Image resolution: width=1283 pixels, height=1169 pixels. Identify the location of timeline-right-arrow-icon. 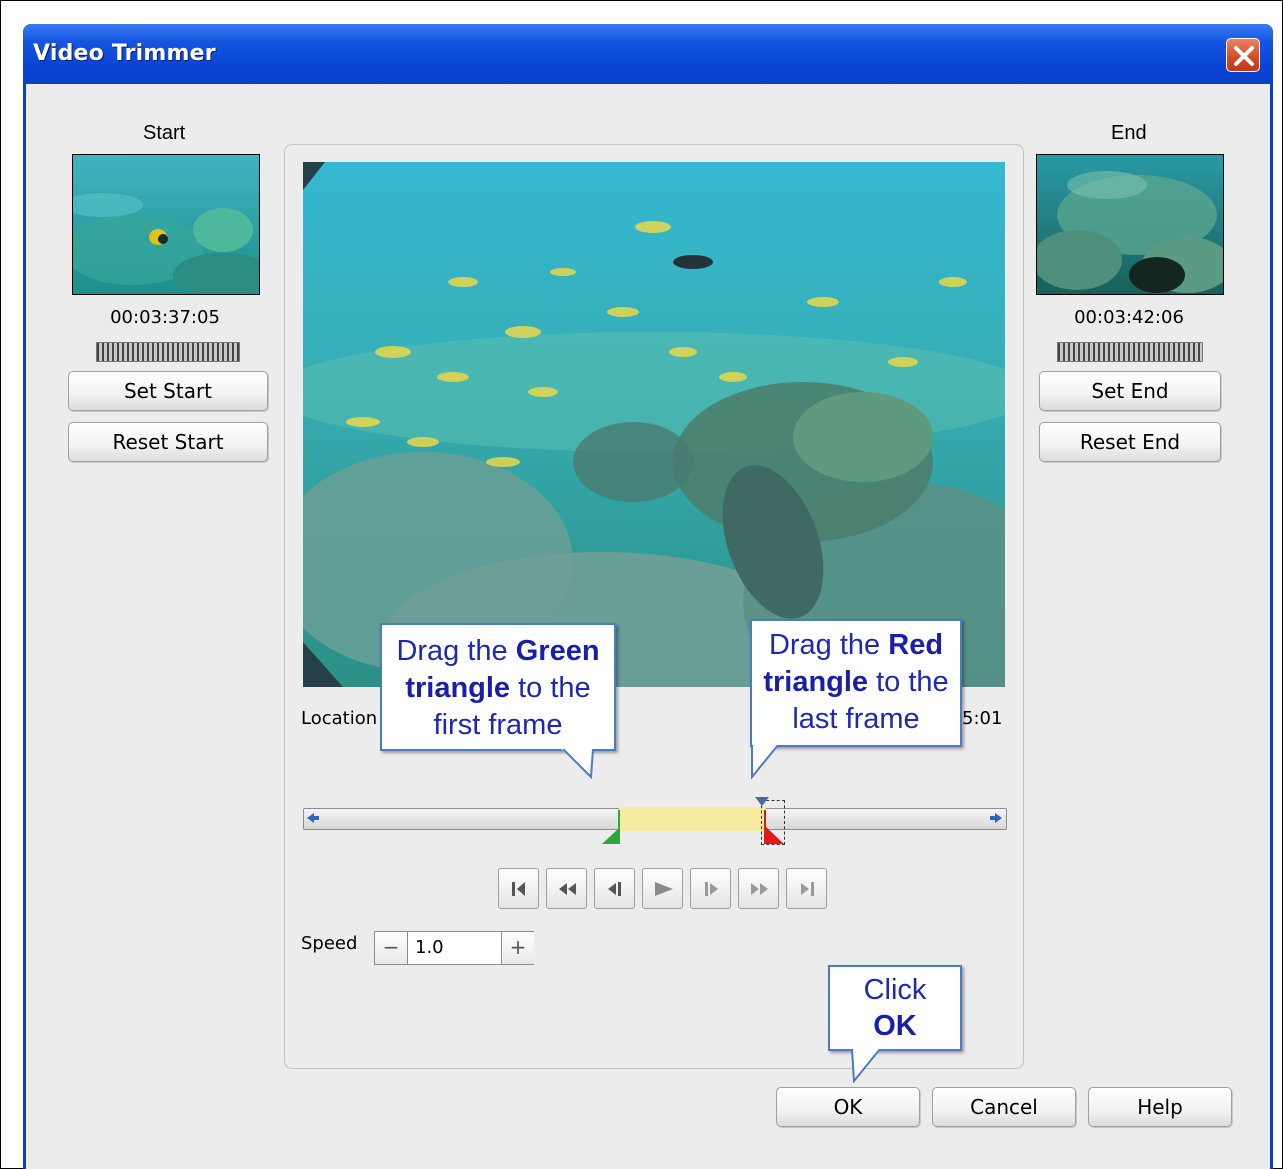
(996, 818).